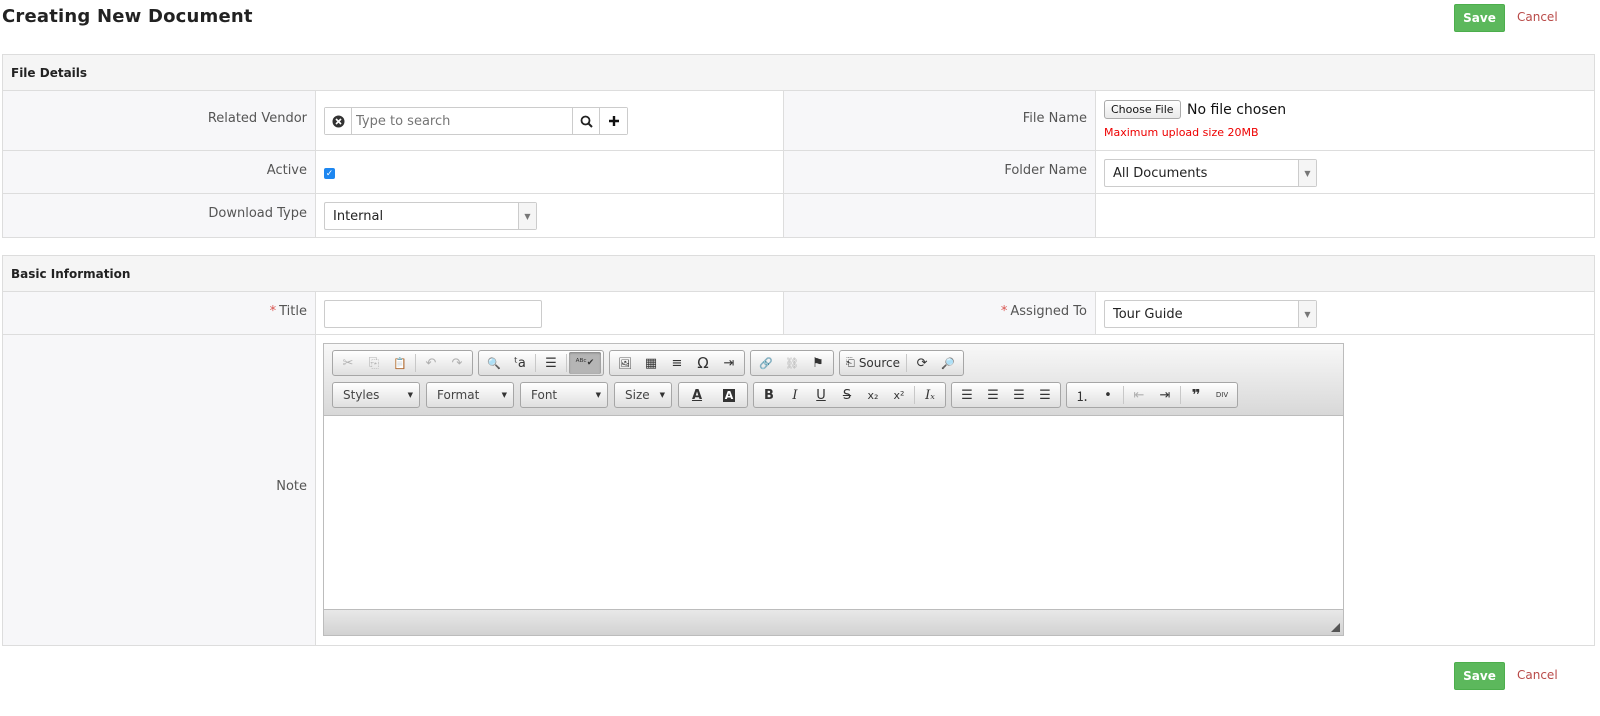 This screenshot has width=1600, height=716. What do you see at coordinates (792, 363) in the screenshot?
I see `unlink-icon: ⛓` at bounding box center [792, 363].